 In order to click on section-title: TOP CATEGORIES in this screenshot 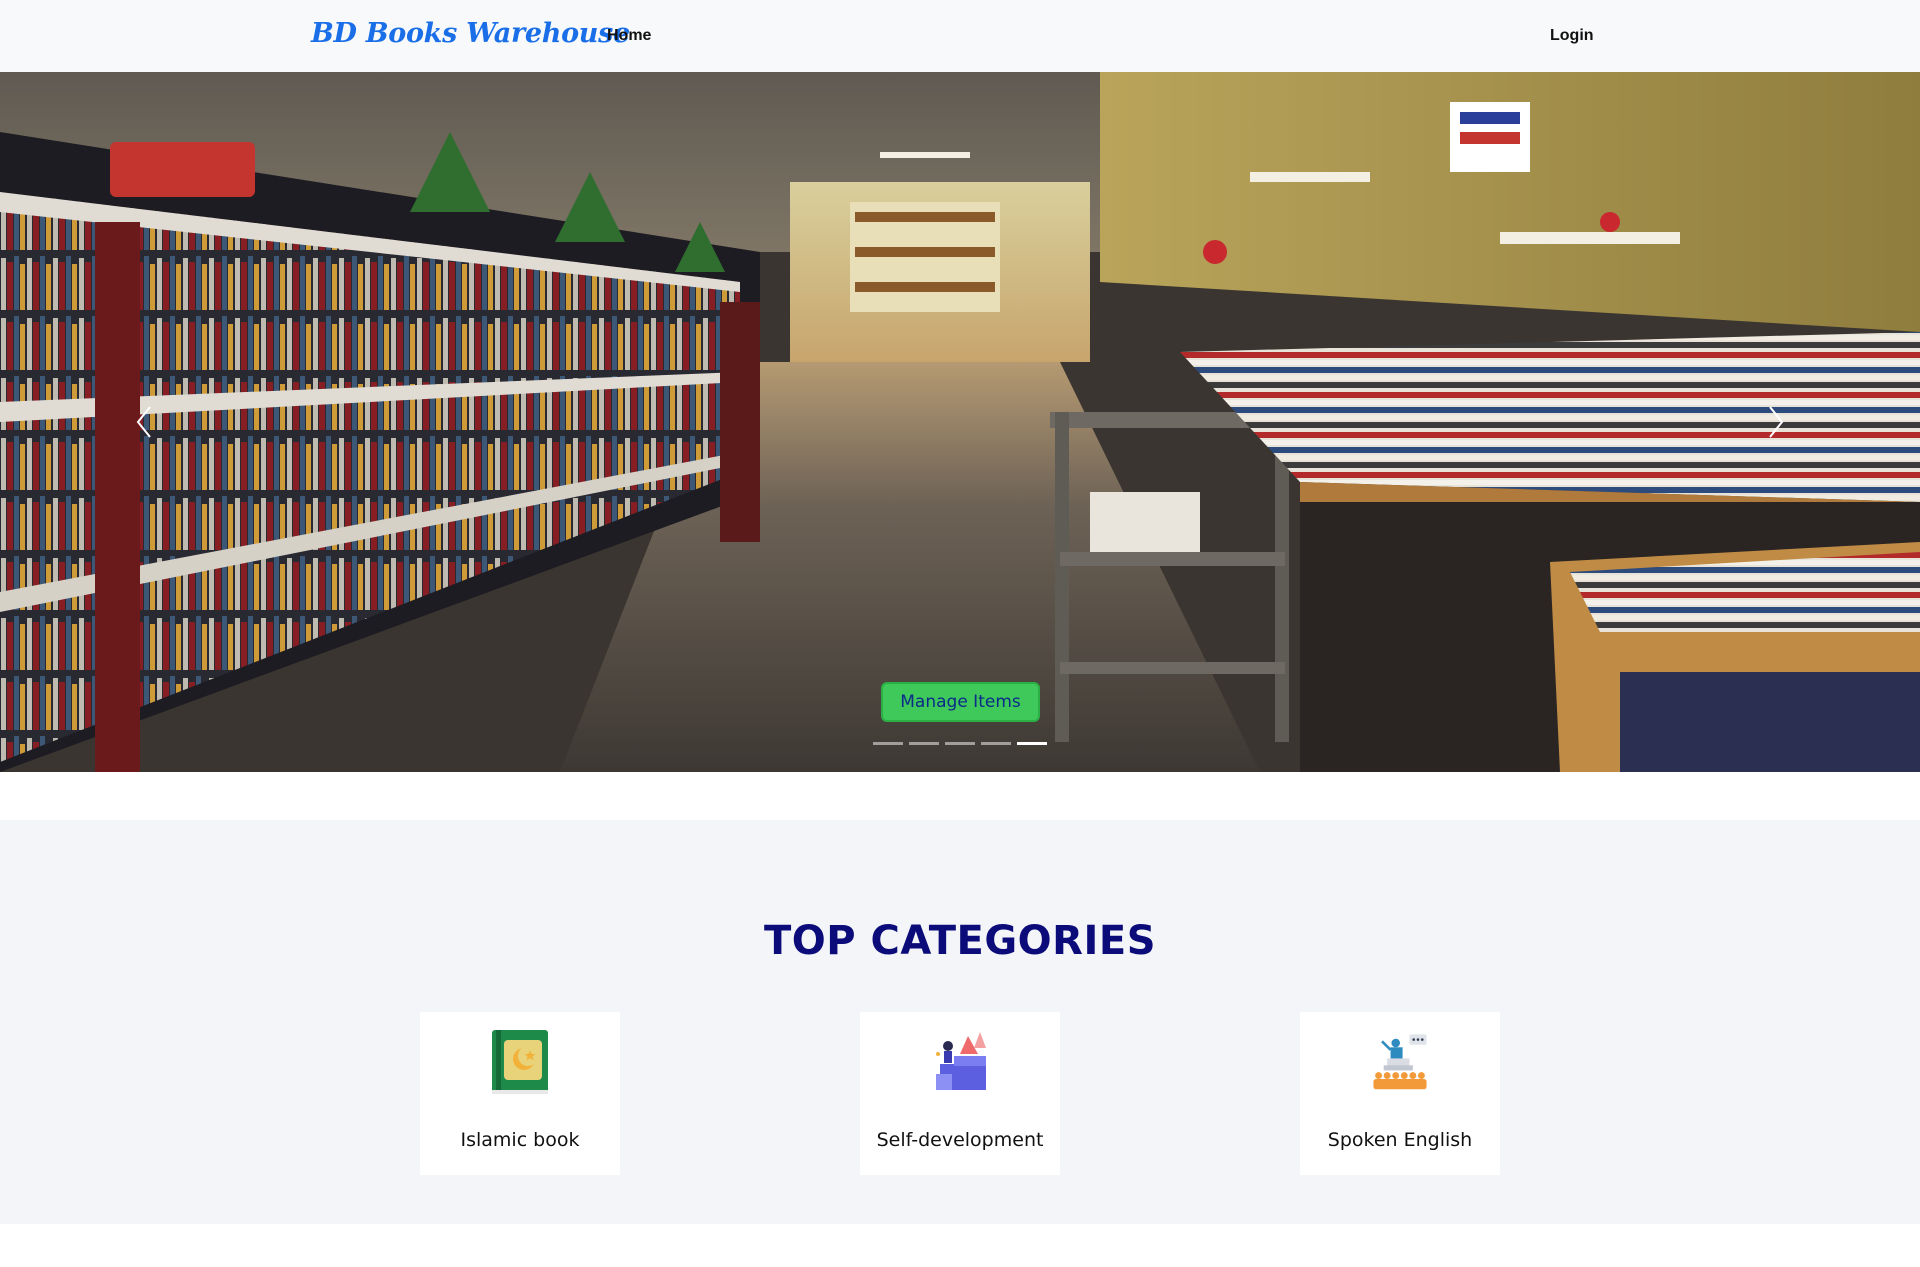, I will do `click(960, 941)`.